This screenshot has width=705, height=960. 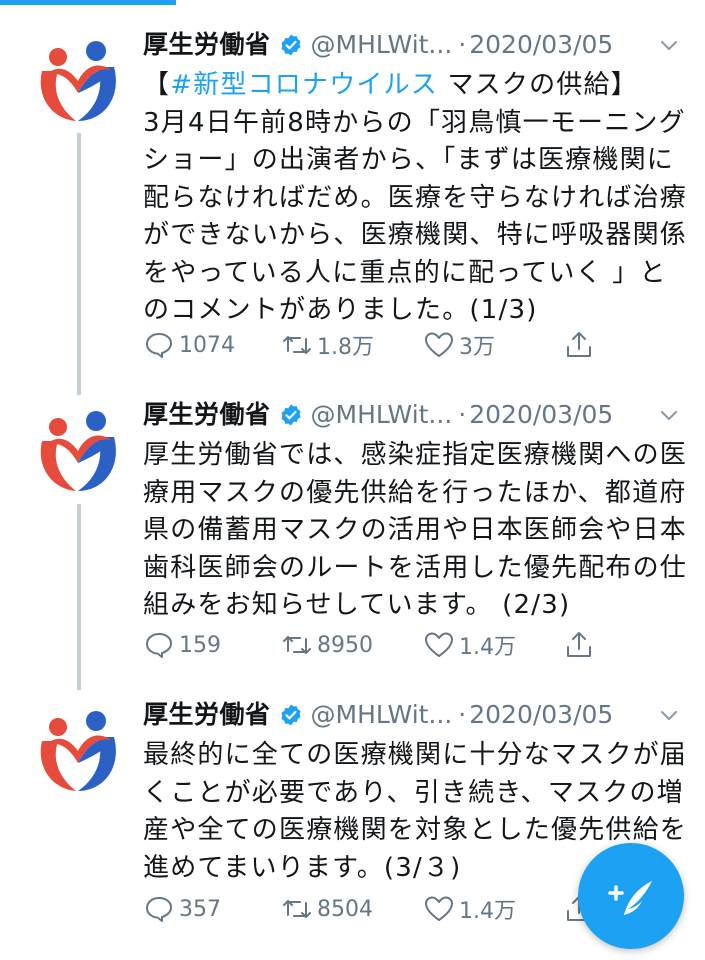 I want to click on tweet-actions: 1074 1.8万 3万, so click(x=412, y=345).